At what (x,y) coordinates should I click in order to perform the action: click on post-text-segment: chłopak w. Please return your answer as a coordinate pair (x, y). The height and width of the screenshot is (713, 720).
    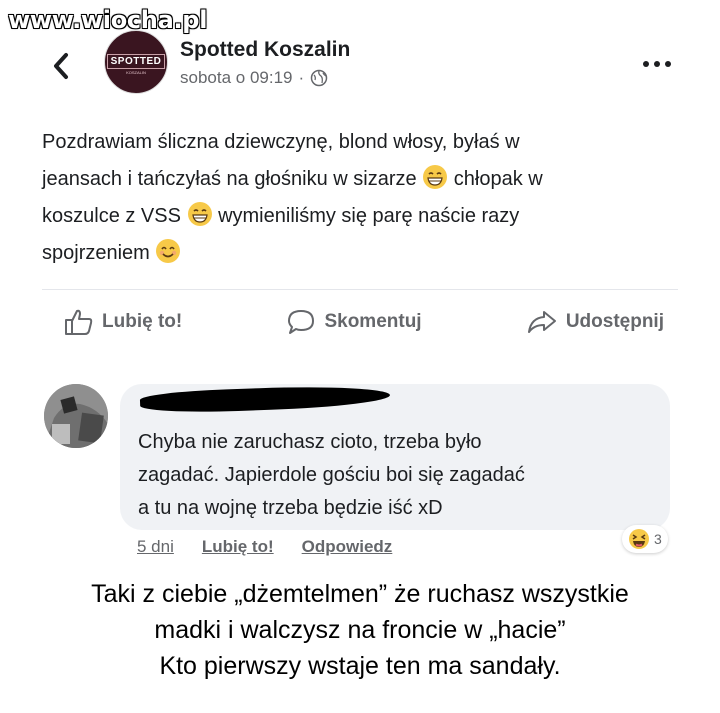
    Looking at the image, I should click on (498, 179).